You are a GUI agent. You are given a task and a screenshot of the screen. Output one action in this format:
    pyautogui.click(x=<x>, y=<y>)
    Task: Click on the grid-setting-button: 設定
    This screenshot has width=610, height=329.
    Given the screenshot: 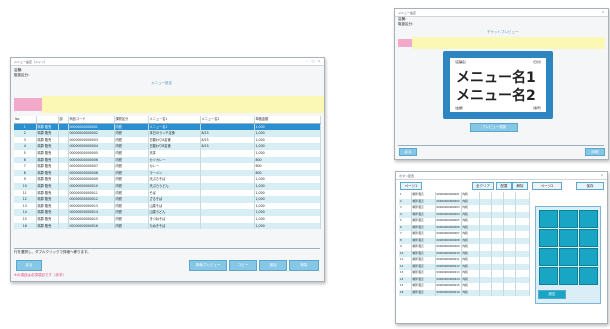 What is the action you would take?
    pyautogui.click(x=552, y=294)
    